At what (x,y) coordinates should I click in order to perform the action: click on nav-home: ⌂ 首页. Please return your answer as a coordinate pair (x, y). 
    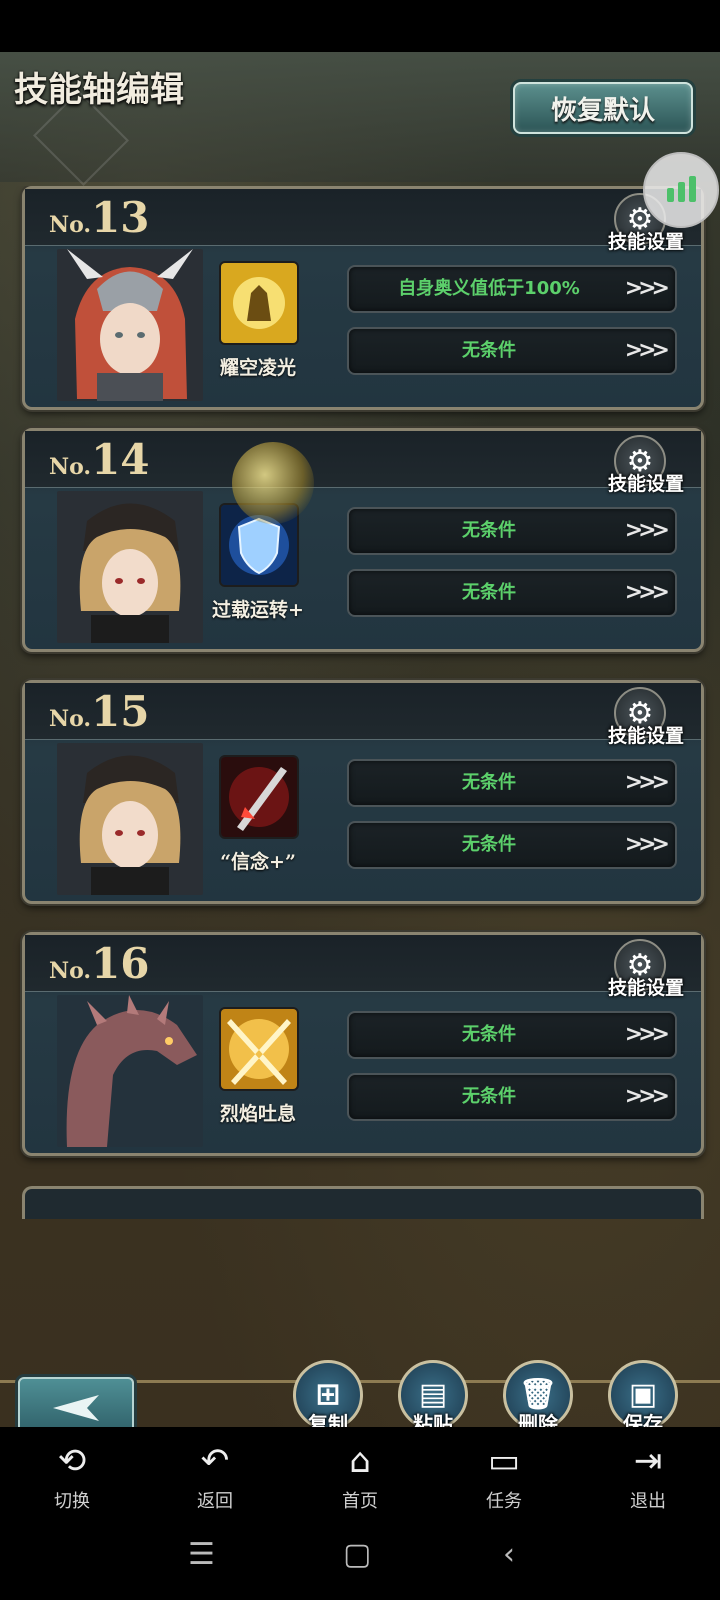
    Looking at the image, I should click on (360, 1476).